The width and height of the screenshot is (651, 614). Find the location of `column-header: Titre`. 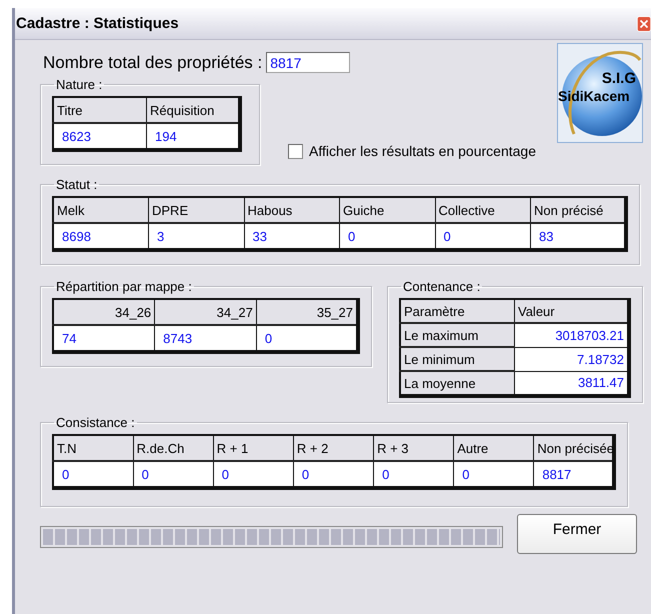

column-header: Titre is located at coordinates (99, 110).